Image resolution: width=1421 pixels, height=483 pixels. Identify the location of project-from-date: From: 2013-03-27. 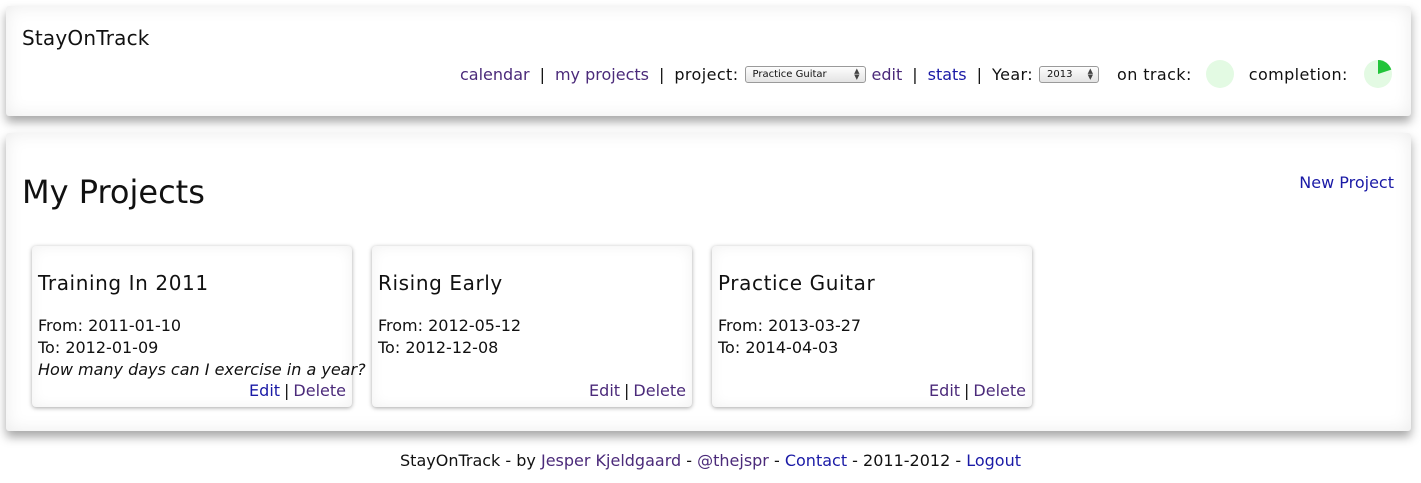
(790, 325).